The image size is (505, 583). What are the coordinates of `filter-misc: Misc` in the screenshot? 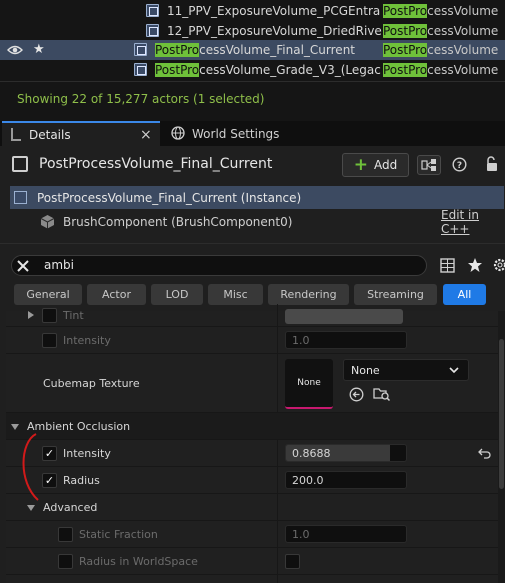 It's located at (235, 294).